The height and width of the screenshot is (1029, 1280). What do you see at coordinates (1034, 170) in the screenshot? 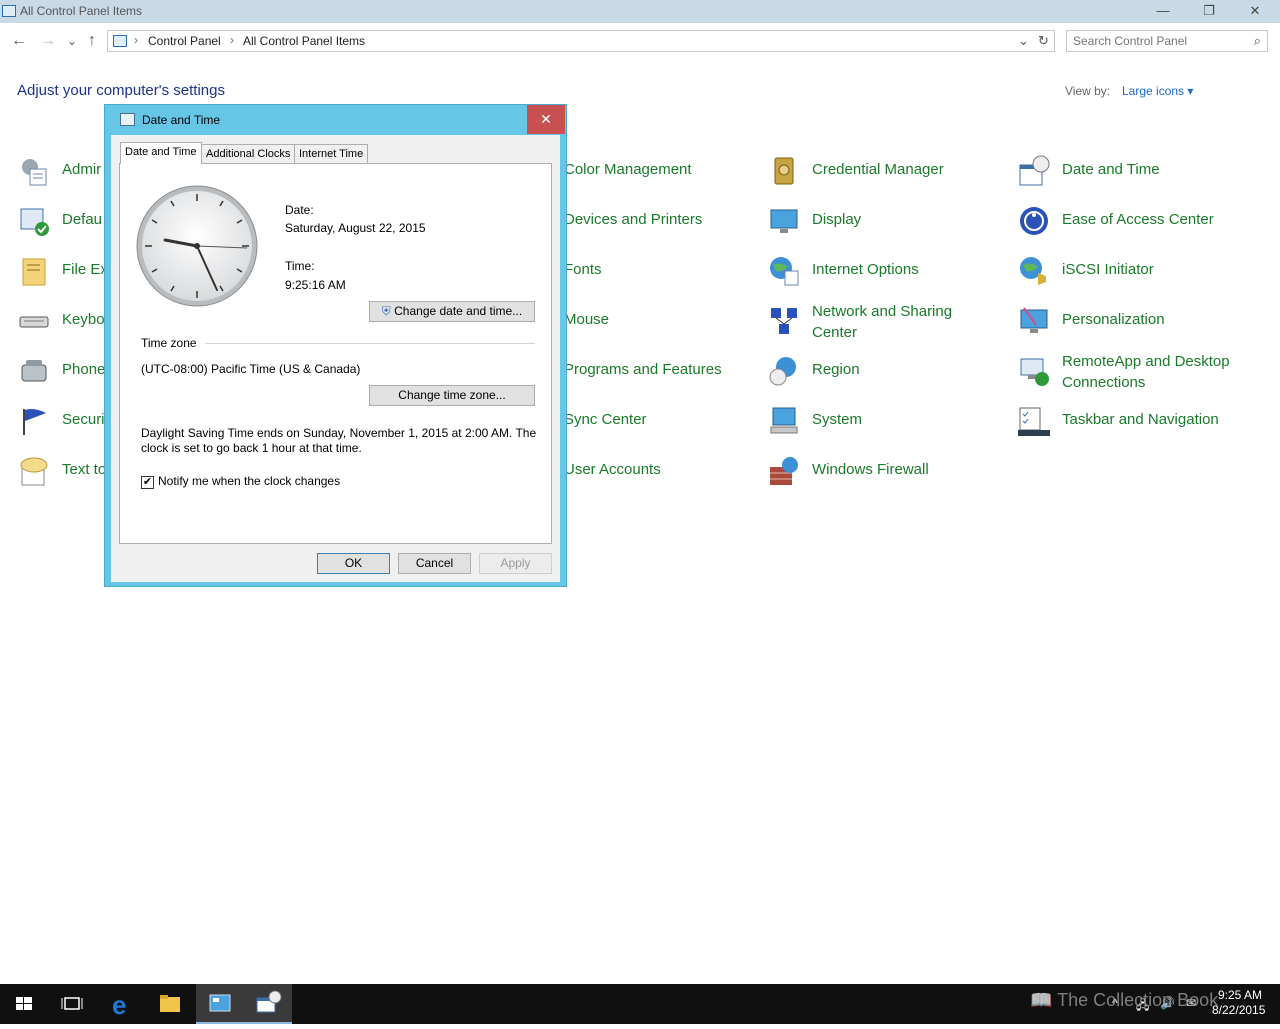
I see `calendar-clock-icon` at bounding box center [1034, 170].